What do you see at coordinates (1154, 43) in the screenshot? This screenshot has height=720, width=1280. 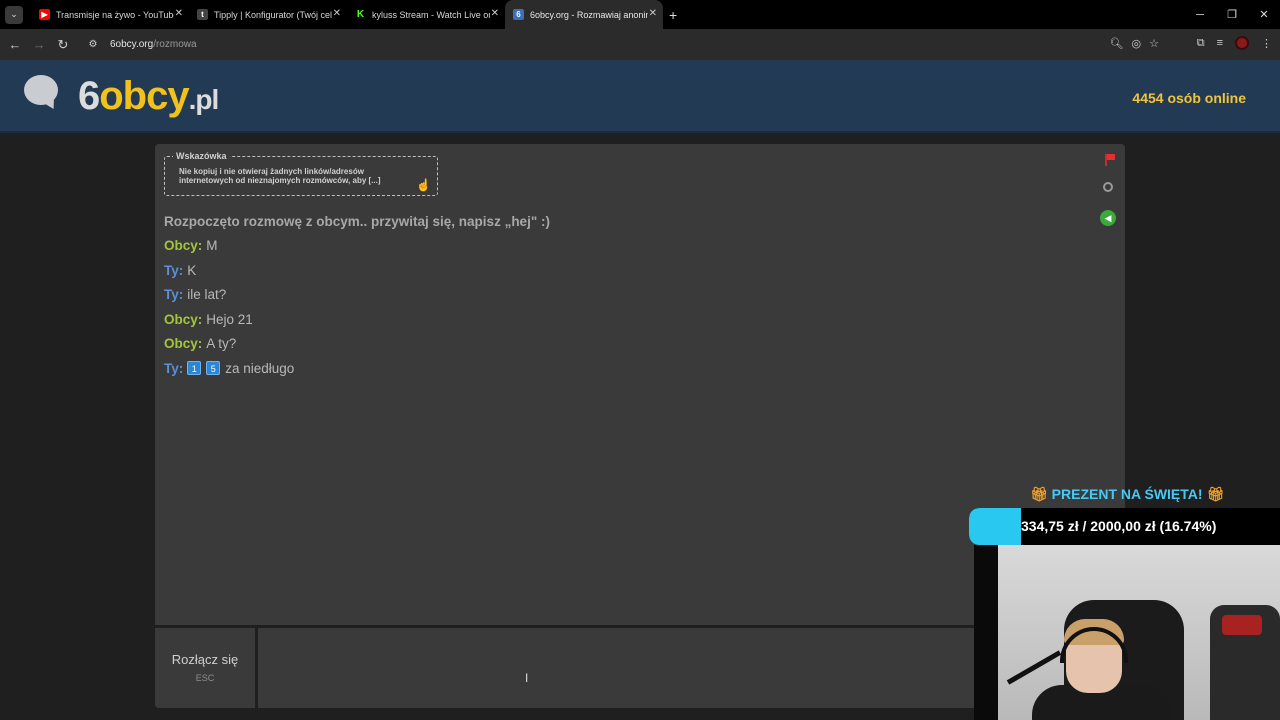 I see `bookmark-star-icon: ☆` at bounding box center [1154, 43].